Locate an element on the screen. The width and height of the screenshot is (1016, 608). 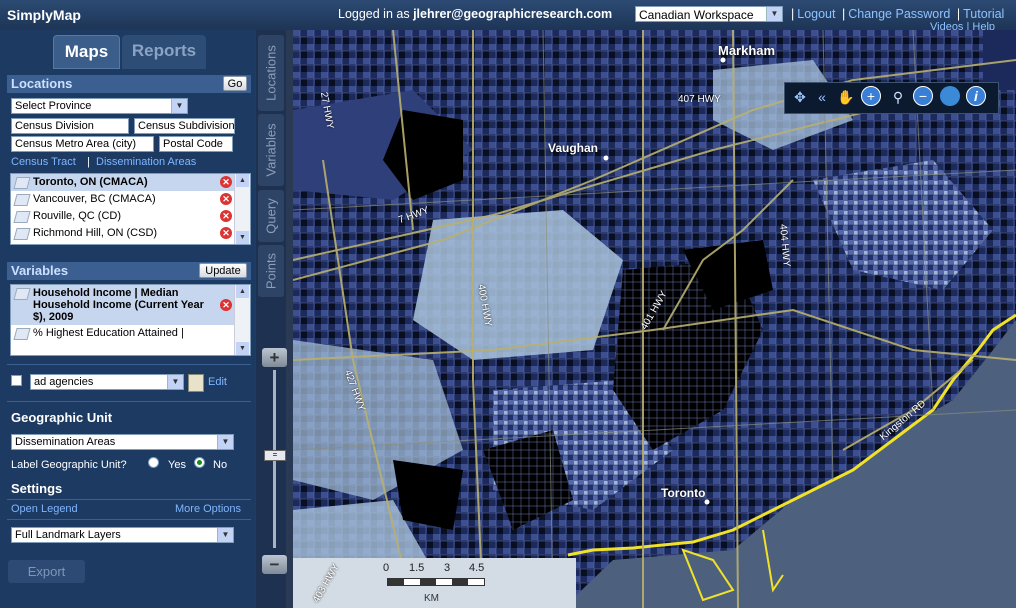
map-toolbar: ✥ « ✋ + ⚲ − i is located at coordinates (891, 98).